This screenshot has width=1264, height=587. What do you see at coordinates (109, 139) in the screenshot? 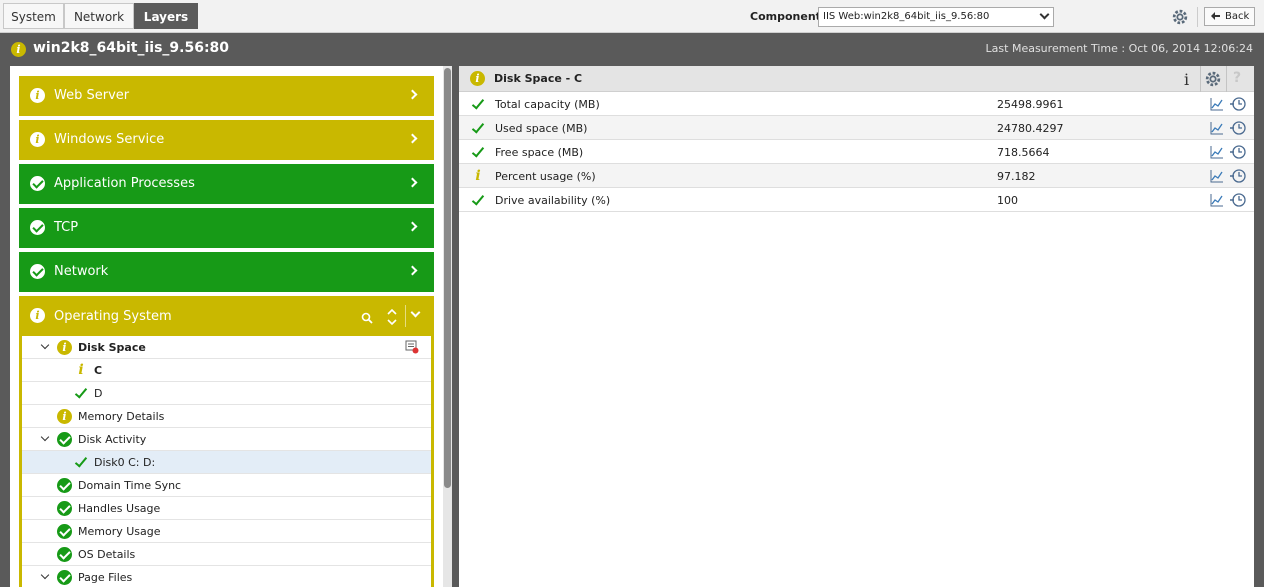
I see `layer-label: Windows Service` at bounding box center [109, 139].